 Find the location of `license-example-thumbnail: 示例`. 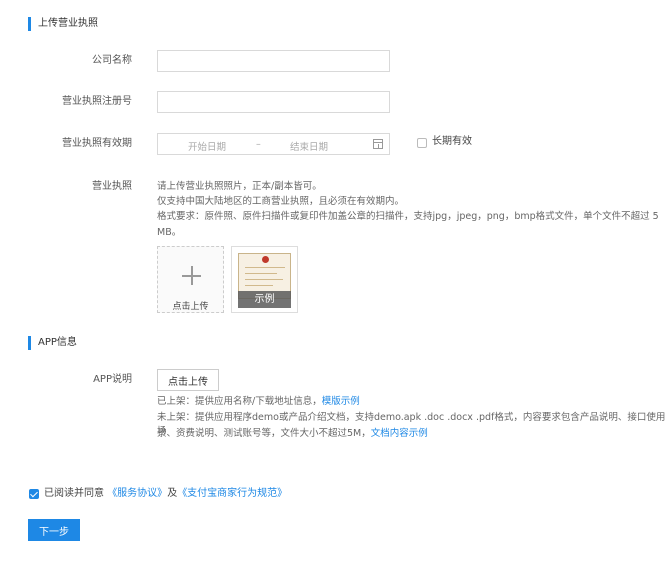

license-example-thumbnail: 示例 is located at coordinates (264, 279).